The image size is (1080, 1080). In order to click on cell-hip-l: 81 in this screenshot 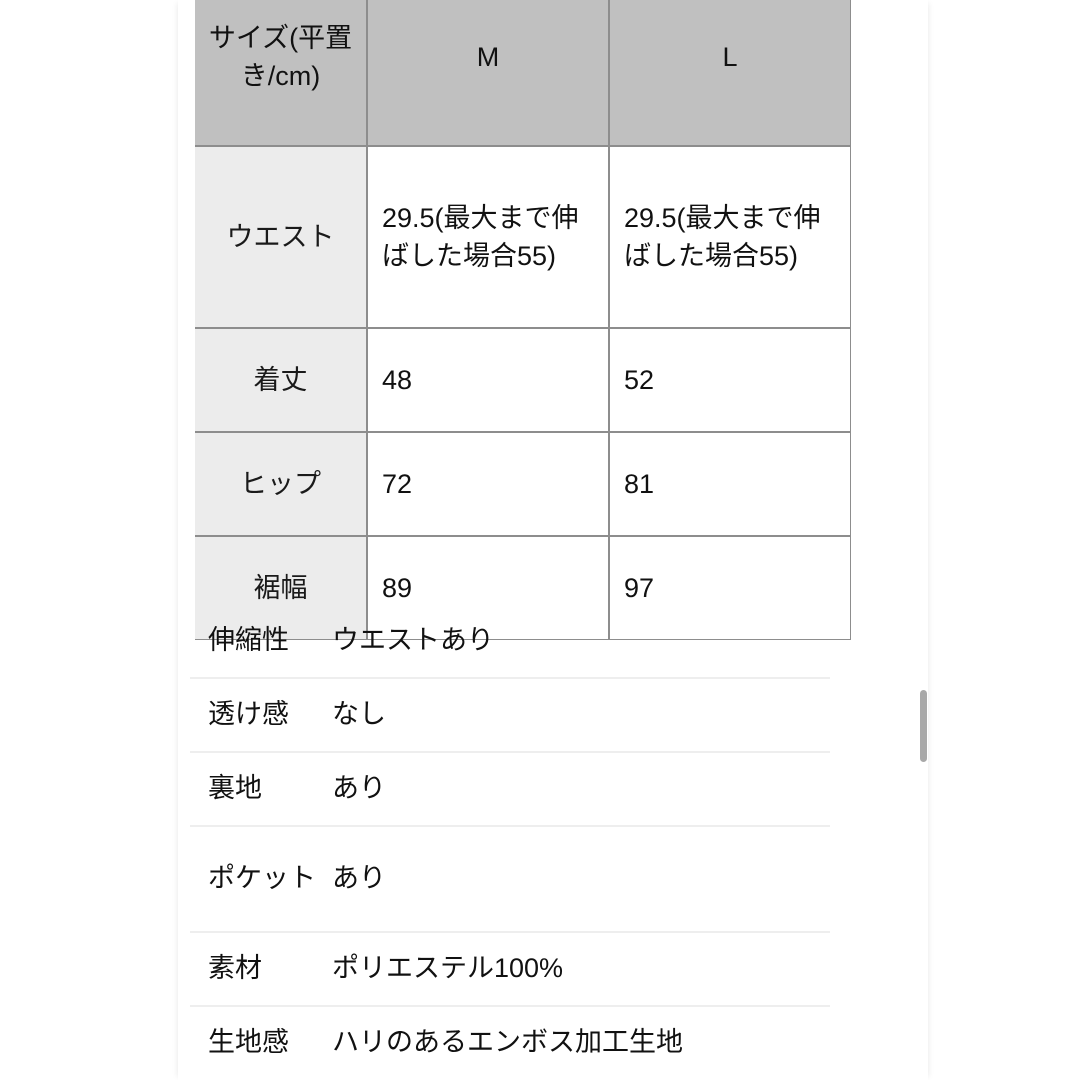, I will do `click(730, 484)`.